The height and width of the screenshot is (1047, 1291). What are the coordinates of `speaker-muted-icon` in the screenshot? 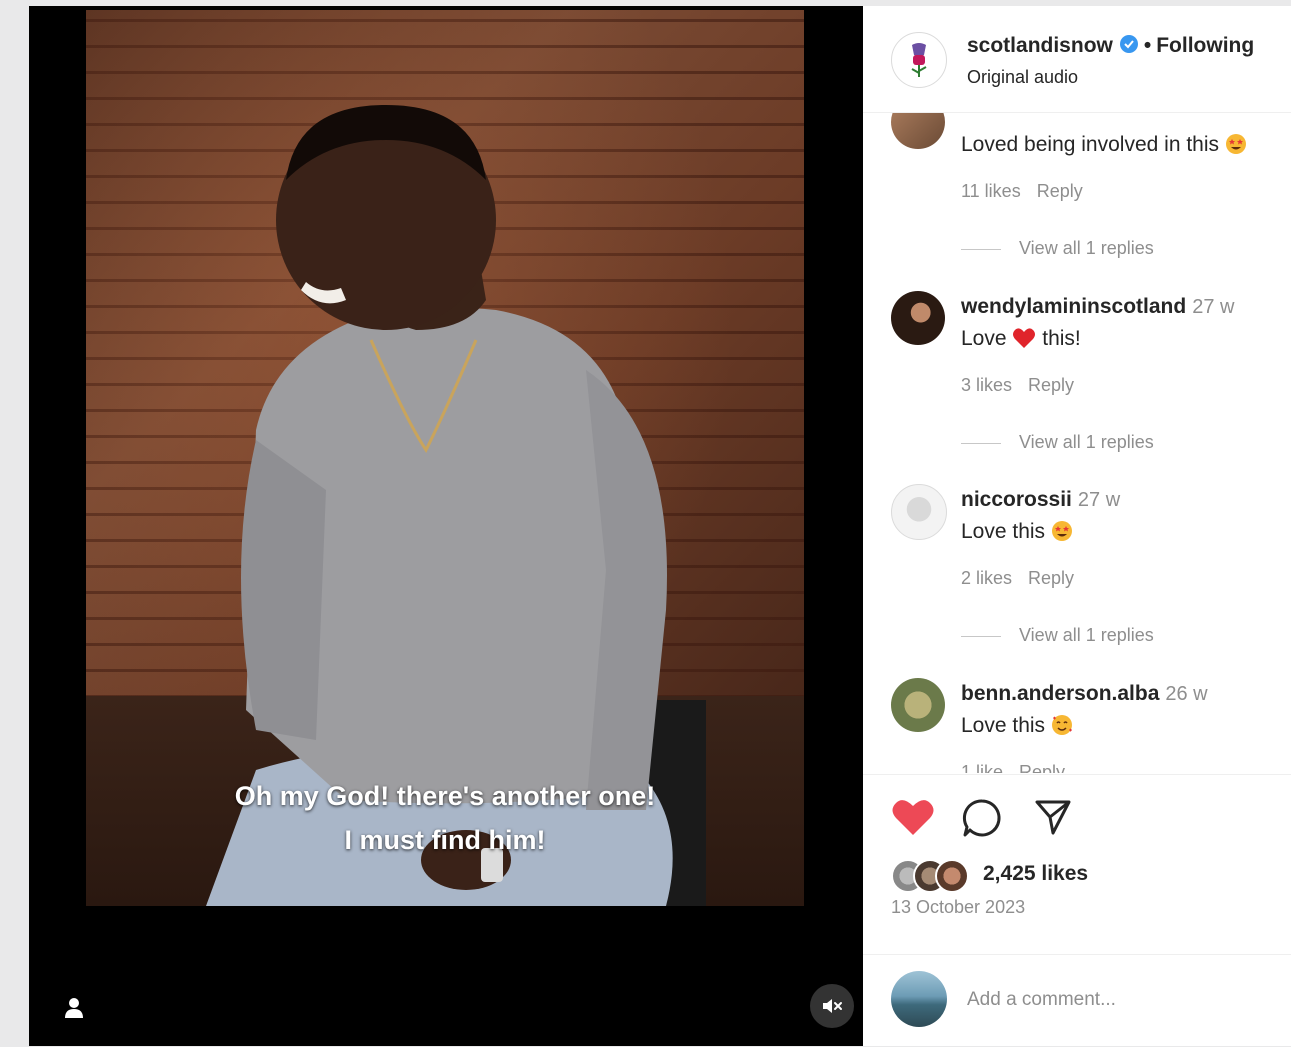 It's located at (832, 1006).